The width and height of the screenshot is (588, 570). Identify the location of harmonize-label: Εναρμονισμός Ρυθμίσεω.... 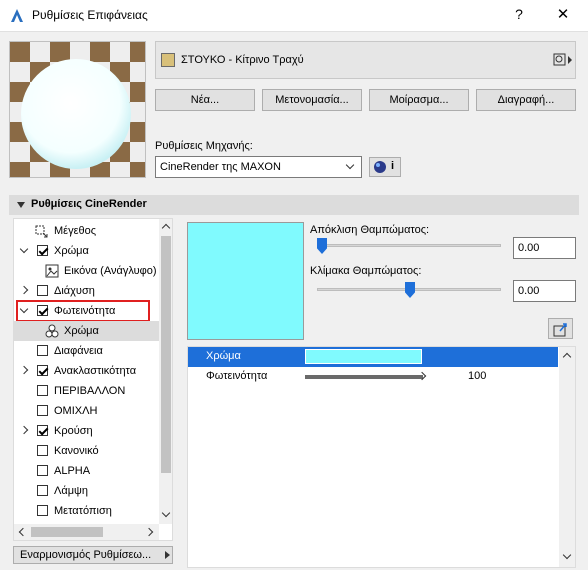
(86, 555).